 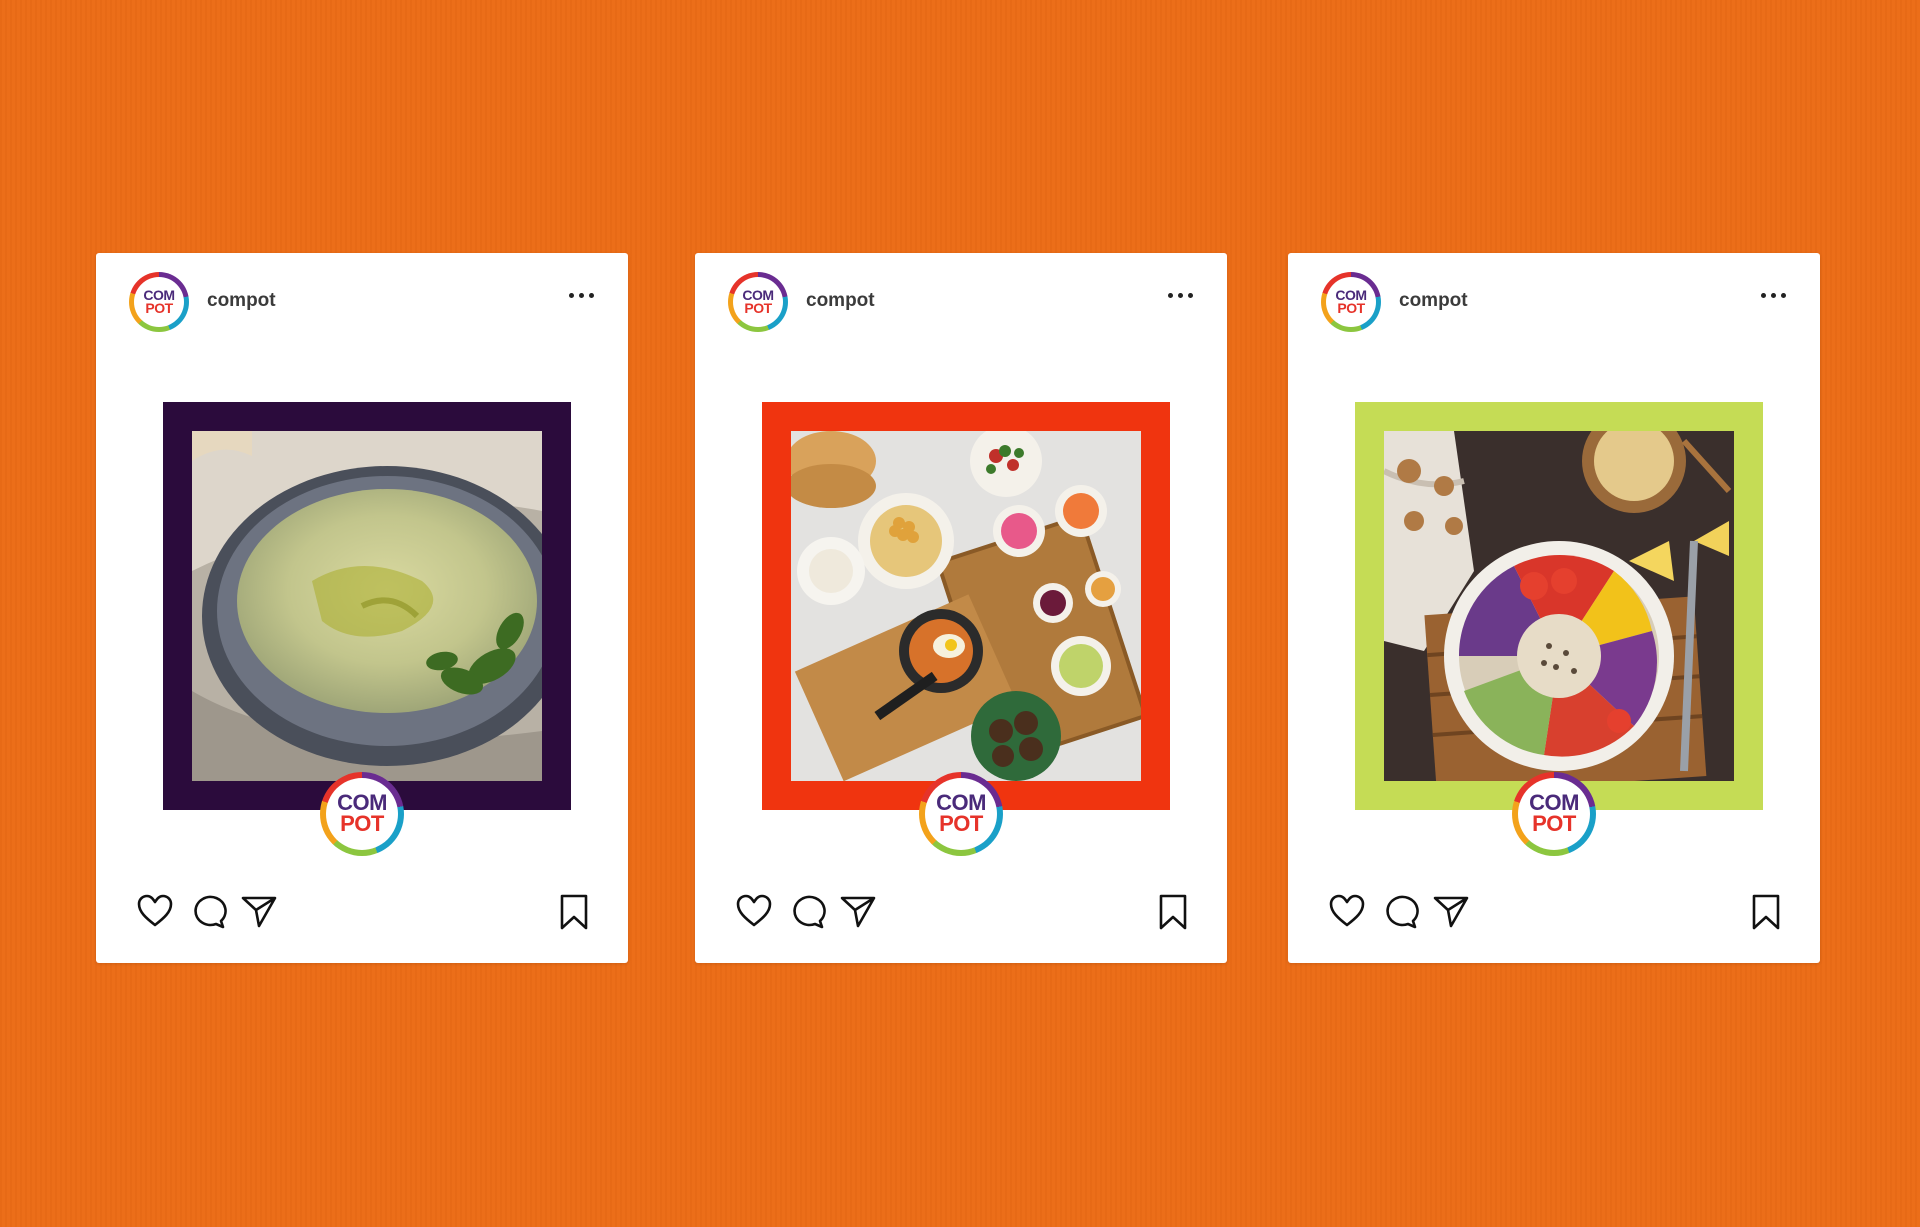 I want to click on post-photo-baba-ganoush, so click(x=367, y=606).